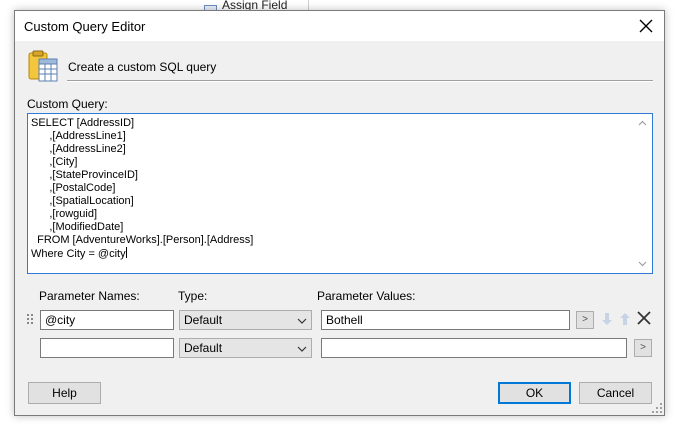 The width and height of the screenshot is (684, 438). What do you see at coordinates (615, 393) in the screenshot?
I see `cancel-button: Cancel` at bounding box center [615, 393].